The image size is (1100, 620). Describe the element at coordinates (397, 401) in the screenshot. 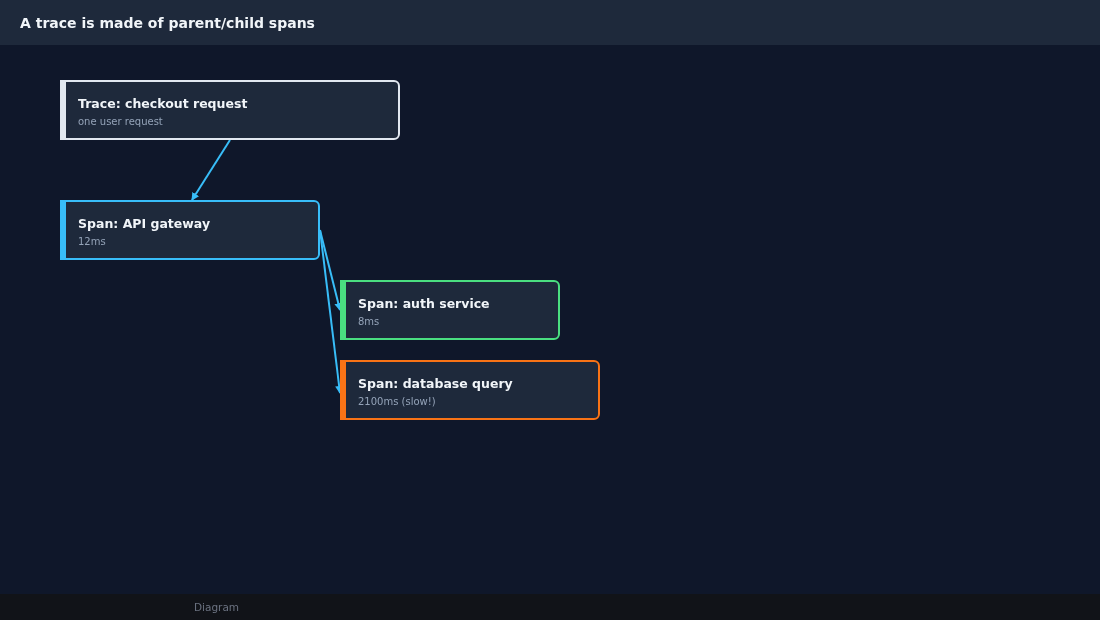

I see `node-detail: 2100ms (slow!)` at that location.